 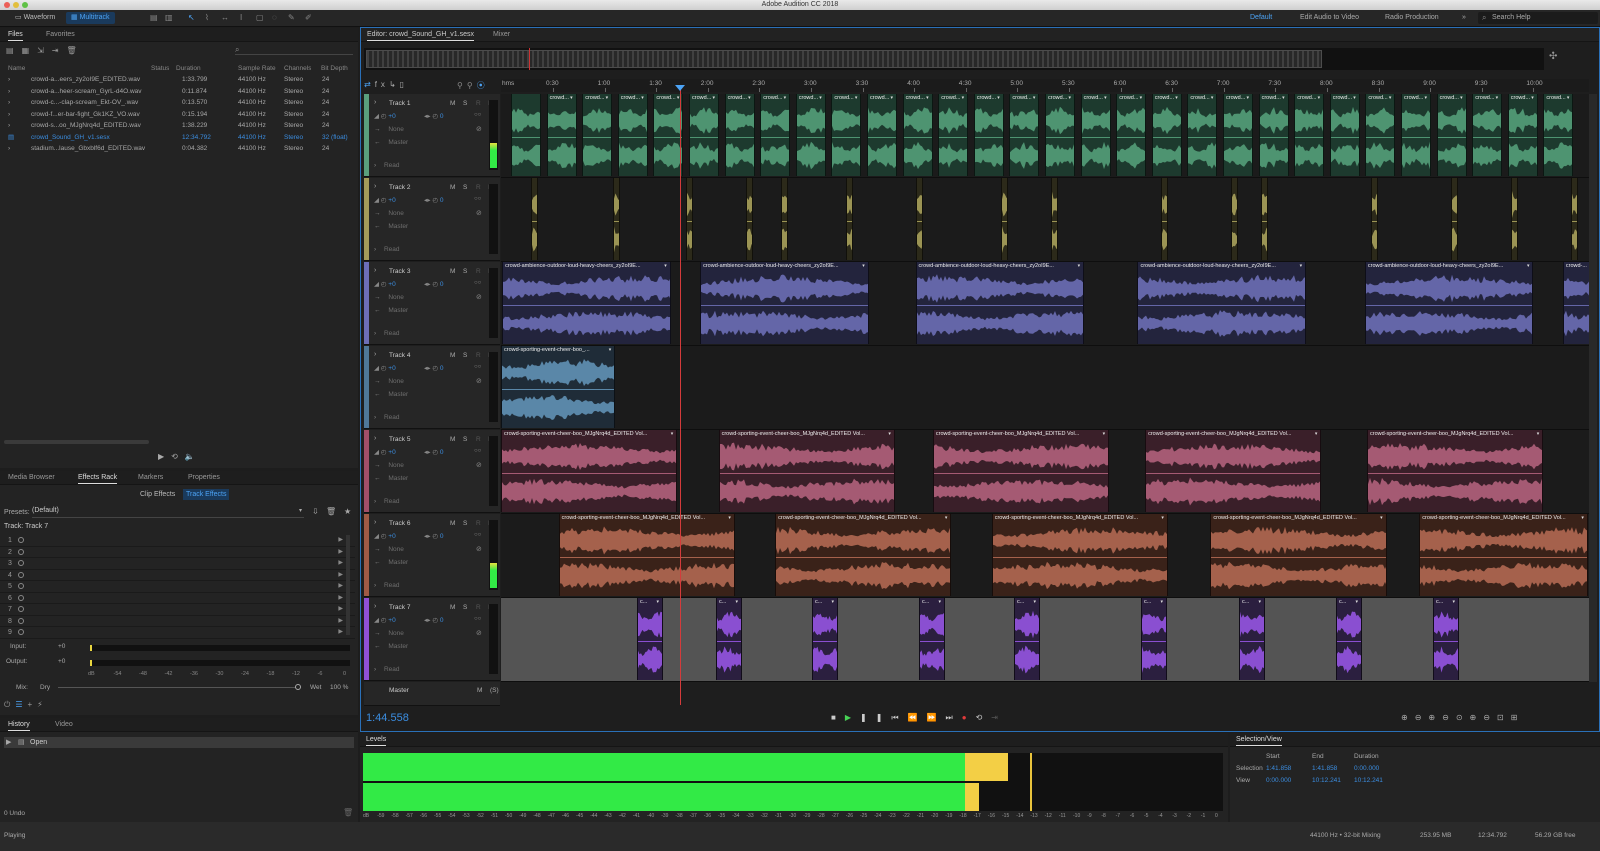 What do you see at coordinates (331, 511) in the screenshot?
I see `delete-preset-icon: 🗑` at bounding box center [331, 511].